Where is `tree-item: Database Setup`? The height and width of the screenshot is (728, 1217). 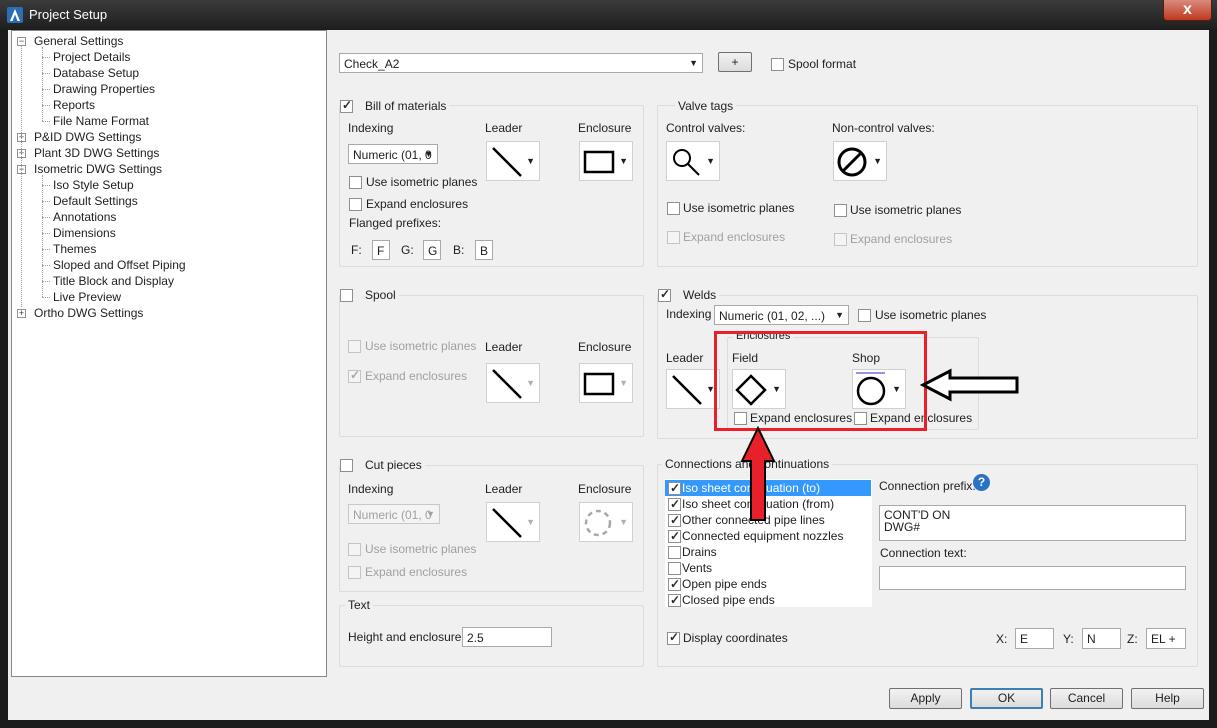 tree-item: Database Setup is located at coordinates (96, 73).